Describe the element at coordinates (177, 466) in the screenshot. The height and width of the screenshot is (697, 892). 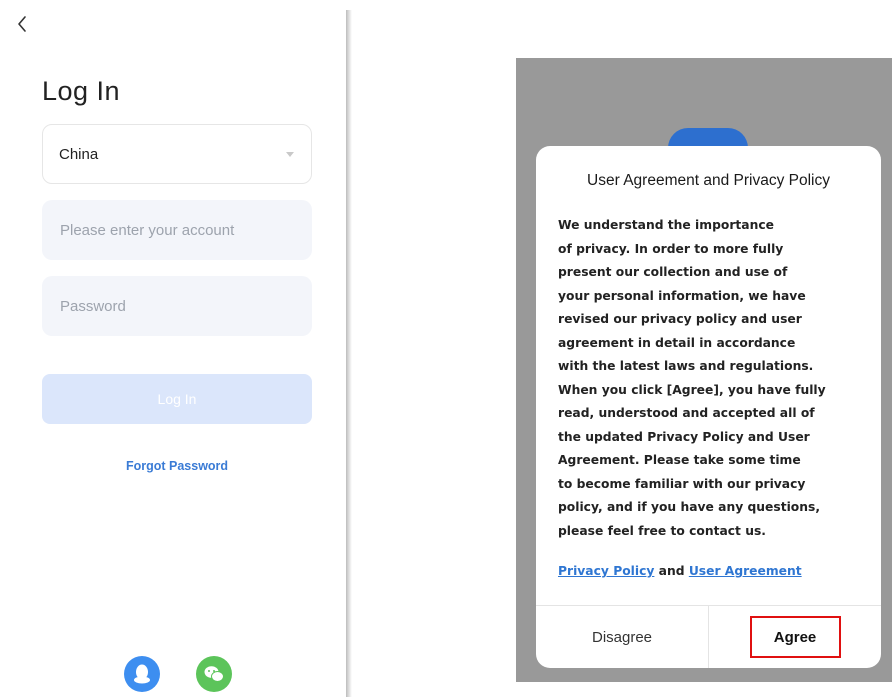
I see `forgot-password-link: Forgot Password` at that location.